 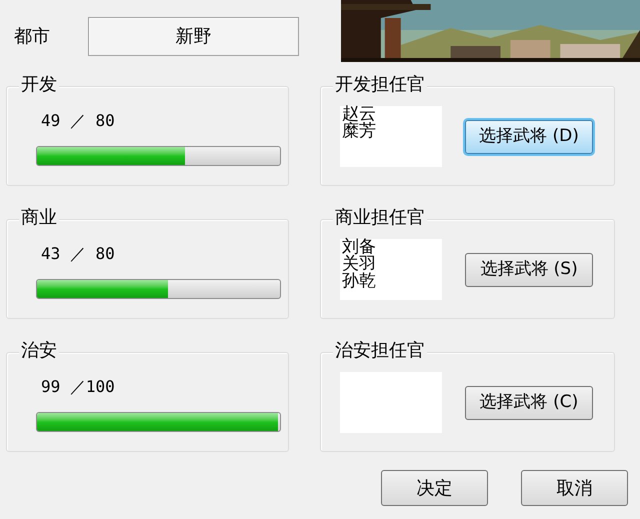 What do you see at coordinates (78, 121) in the screenshot?
I see `value-reading: 49 ／ 80` at bounding box center [78, 121].